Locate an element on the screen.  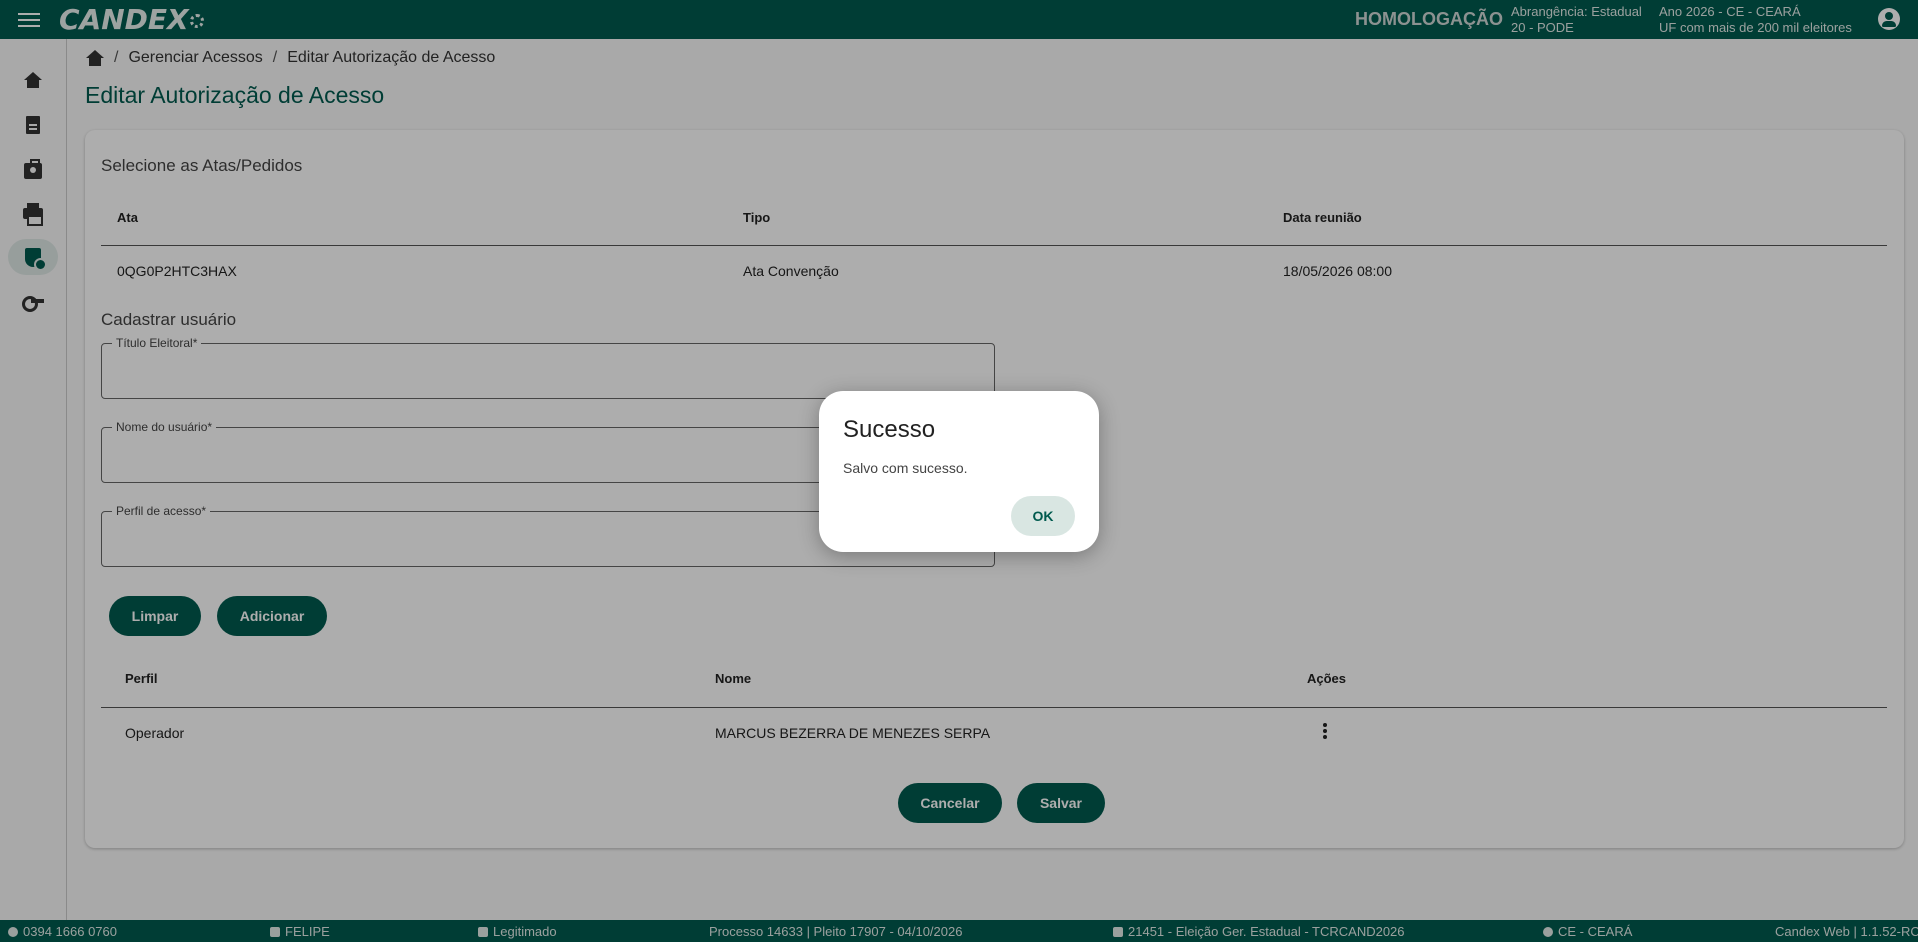
ok-button: OK is located at coordinates (1043, 516).